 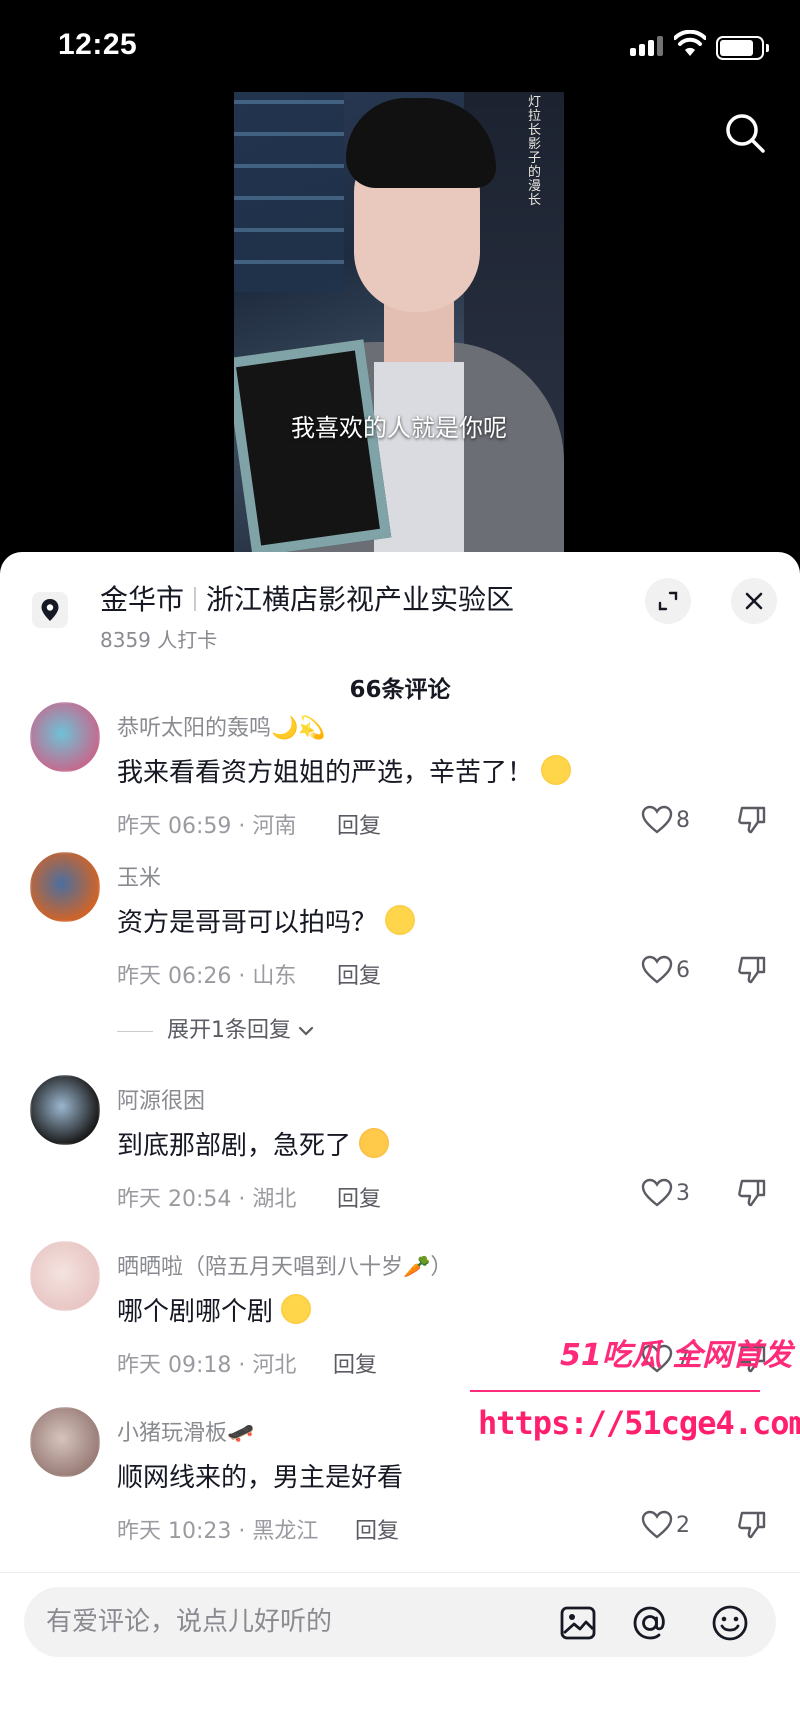 What do you see at coordinates (159, 640) in the screenshot?
I see `location-checkins: 8359 人打卡` at bounding box center [159, 640].